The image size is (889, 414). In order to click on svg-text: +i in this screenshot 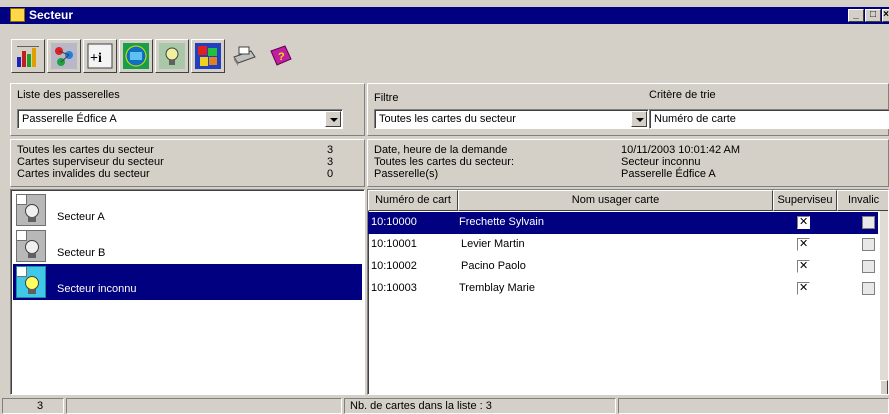, I will do `click(96, 58)`.